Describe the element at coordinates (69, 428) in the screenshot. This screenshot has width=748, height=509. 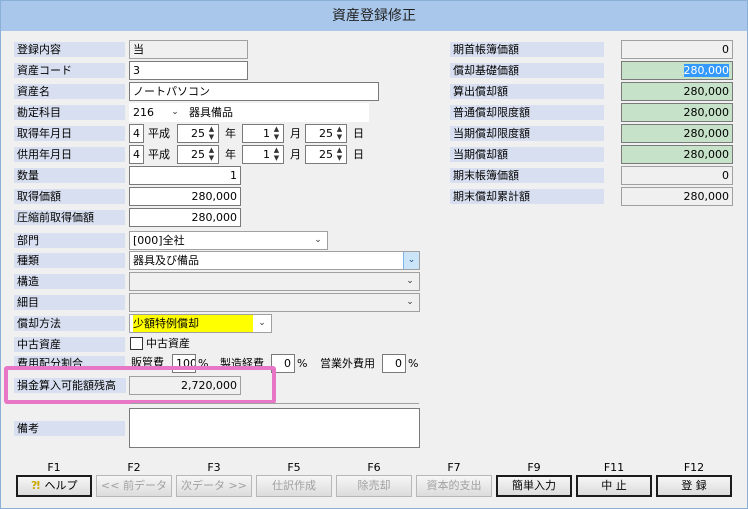
I see `label-bikou: 備考` at that location.